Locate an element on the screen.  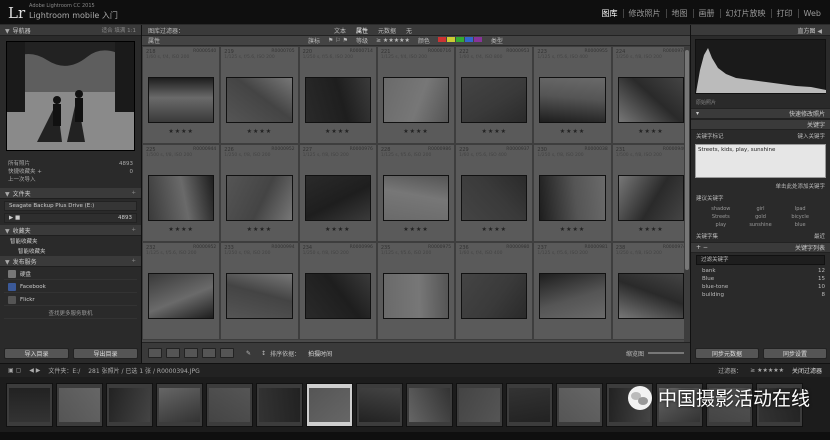
people-view-button is located at coordinates (227, 353).